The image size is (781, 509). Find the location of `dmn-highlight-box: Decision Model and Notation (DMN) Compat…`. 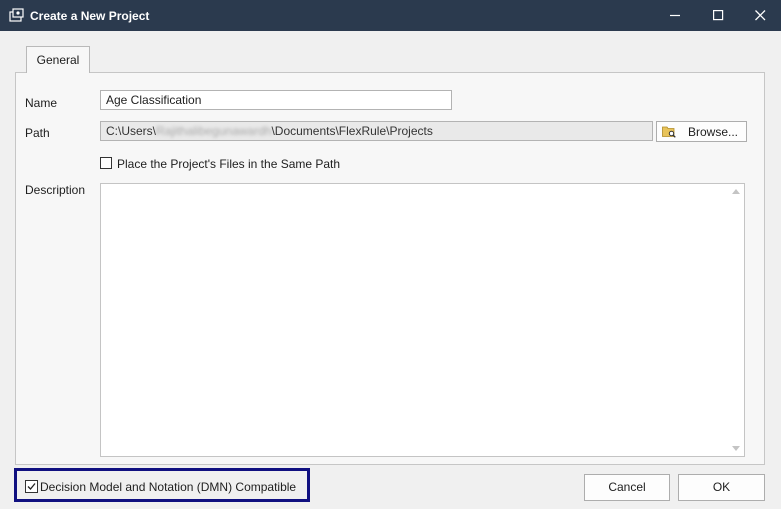

dmn-highlight-box: Decision Model and Notation (DMN) Compat… is located at coordinates (162, 485).